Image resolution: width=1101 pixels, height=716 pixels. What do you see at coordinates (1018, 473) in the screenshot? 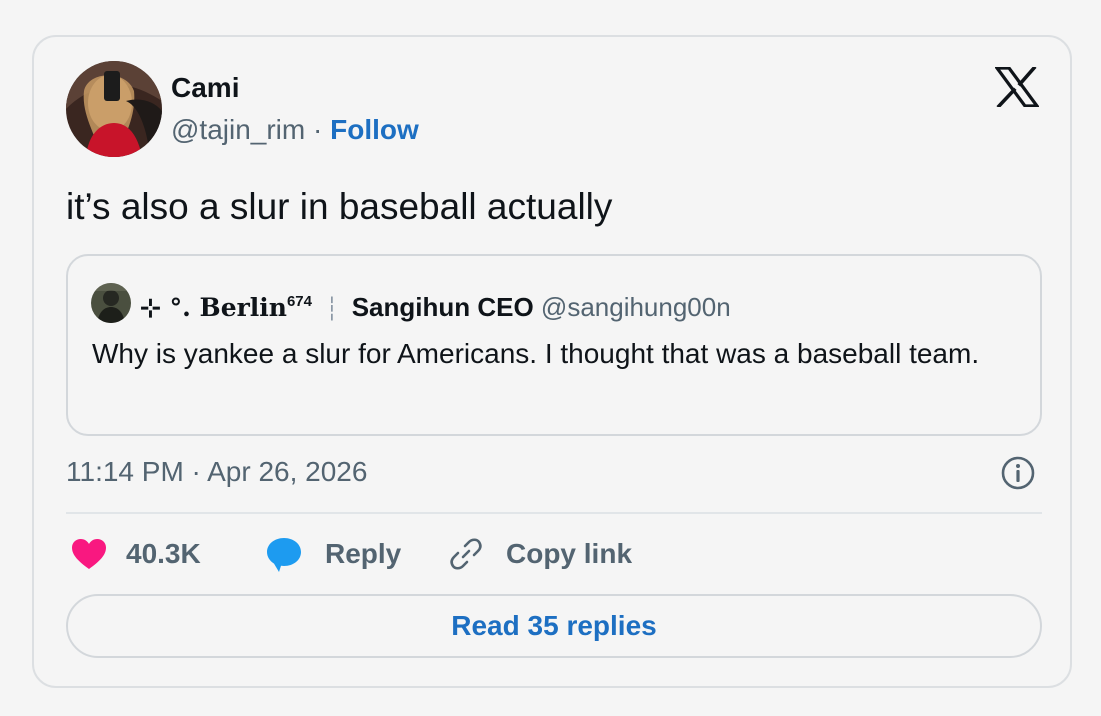
I see `info-icon` at bounding box center [1018, 473].